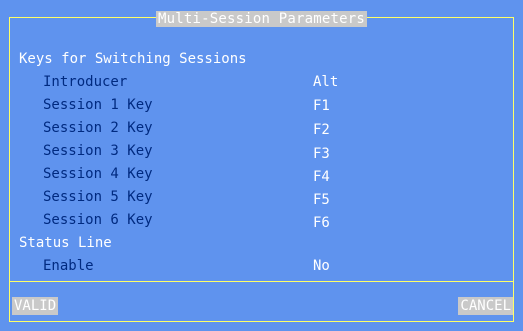  What do you see at coordinates (98, 105) in the screenshot?
I see `label-session-1-key: Session 1 Key` at bounding box center [98, 105].